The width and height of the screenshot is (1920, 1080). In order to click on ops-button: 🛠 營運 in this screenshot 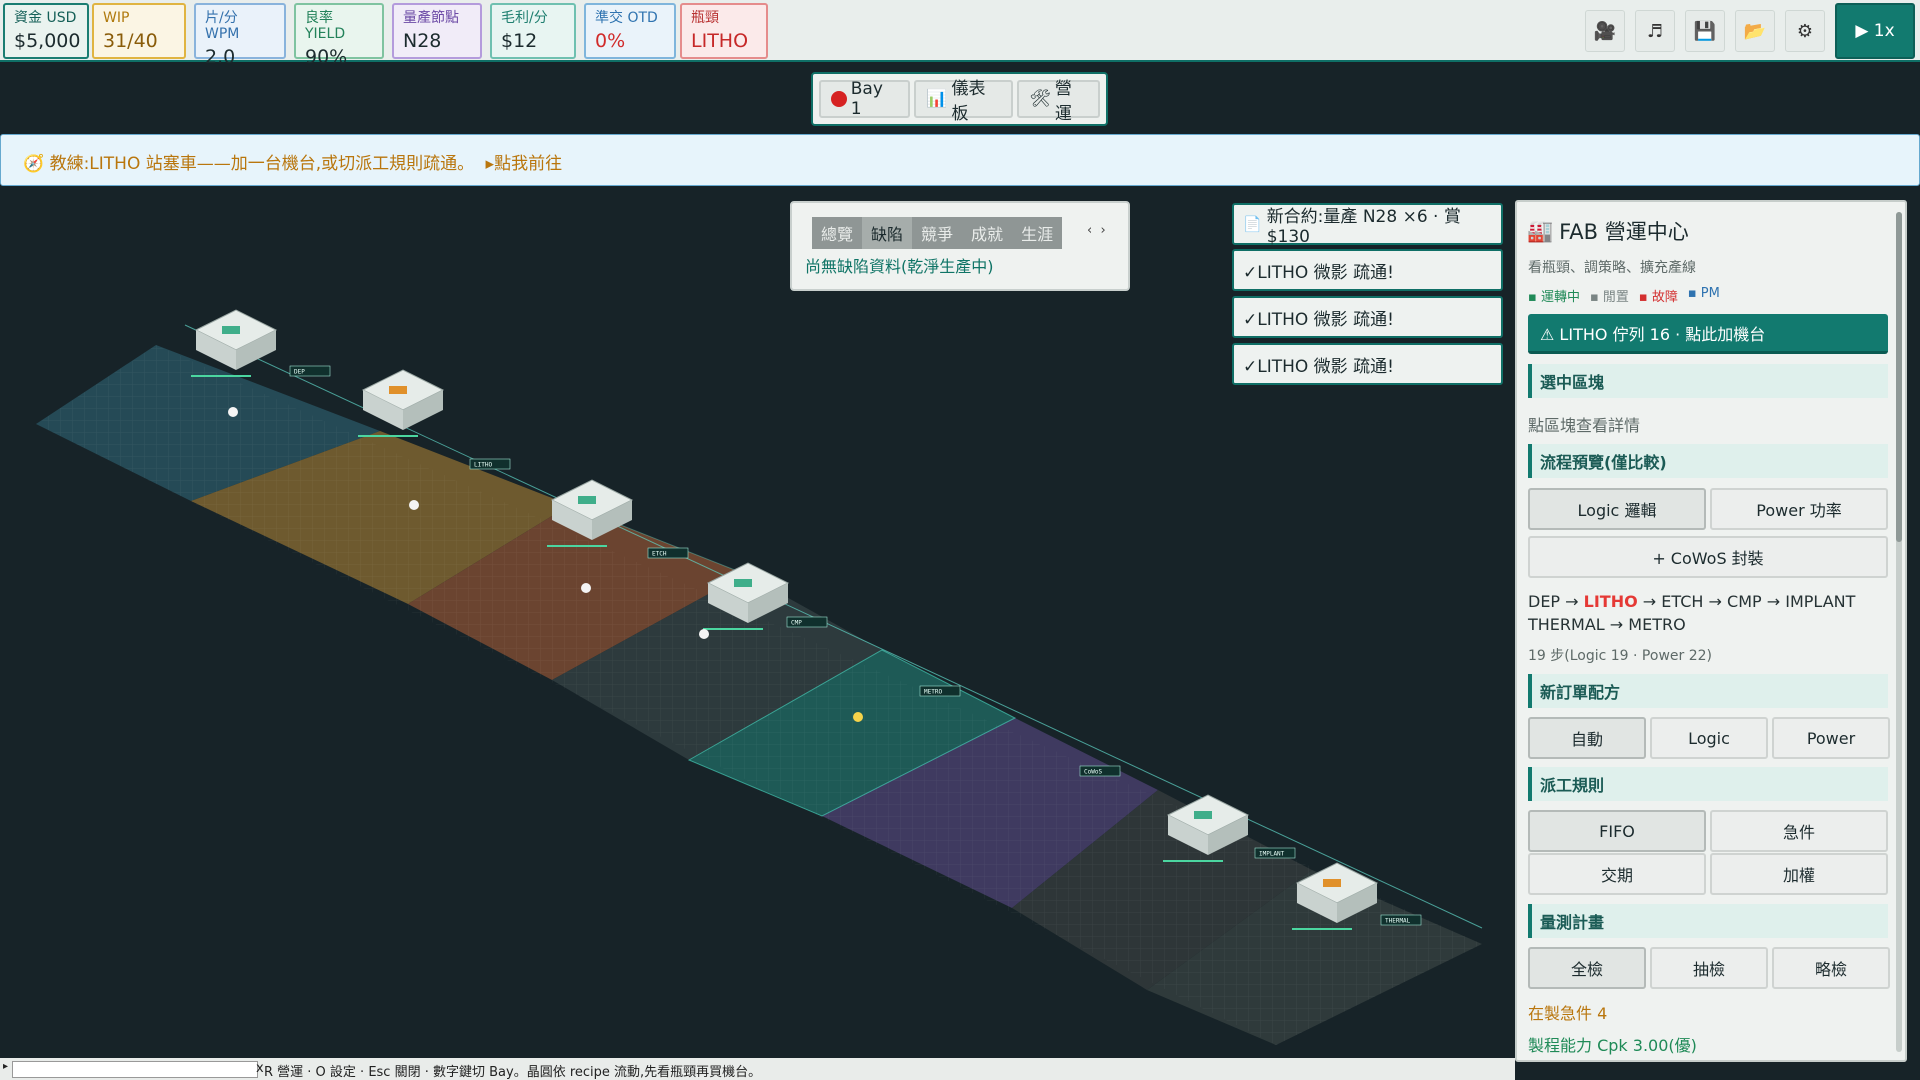, I will do `click(1058, 101)`.